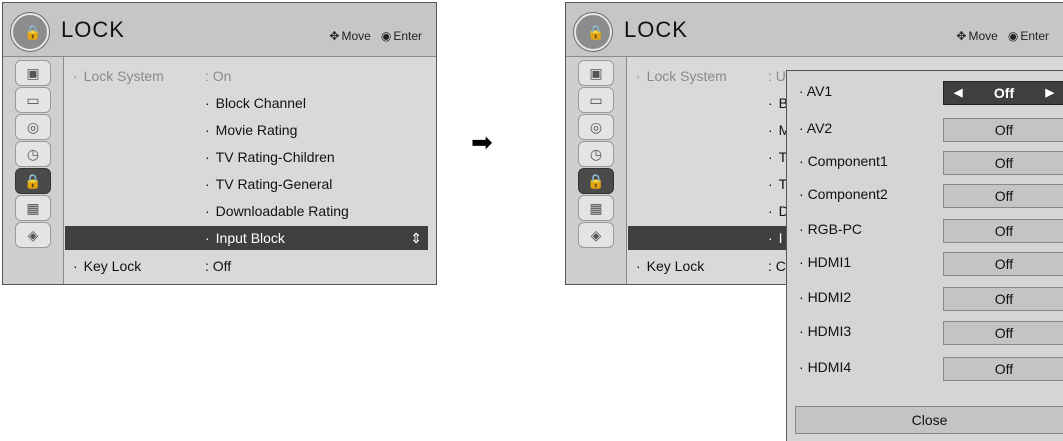 This screenshot has height=441, width=1063. I want to click on menu-item-downloadable-rating: · Downloadable Rating, so click(246, 211).